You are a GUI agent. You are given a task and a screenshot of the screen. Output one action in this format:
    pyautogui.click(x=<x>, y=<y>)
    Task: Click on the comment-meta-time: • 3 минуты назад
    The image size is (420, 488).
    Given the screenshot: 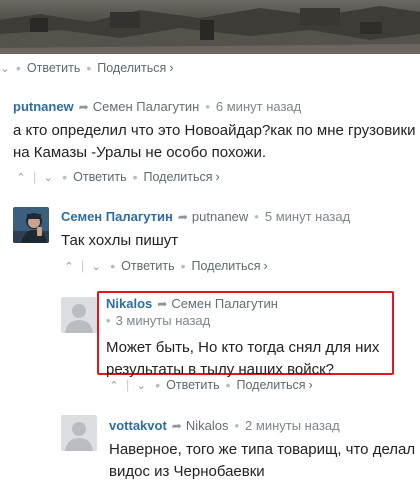 What is the action you would take?
    pyautogui.click(x=158, y=320)
    